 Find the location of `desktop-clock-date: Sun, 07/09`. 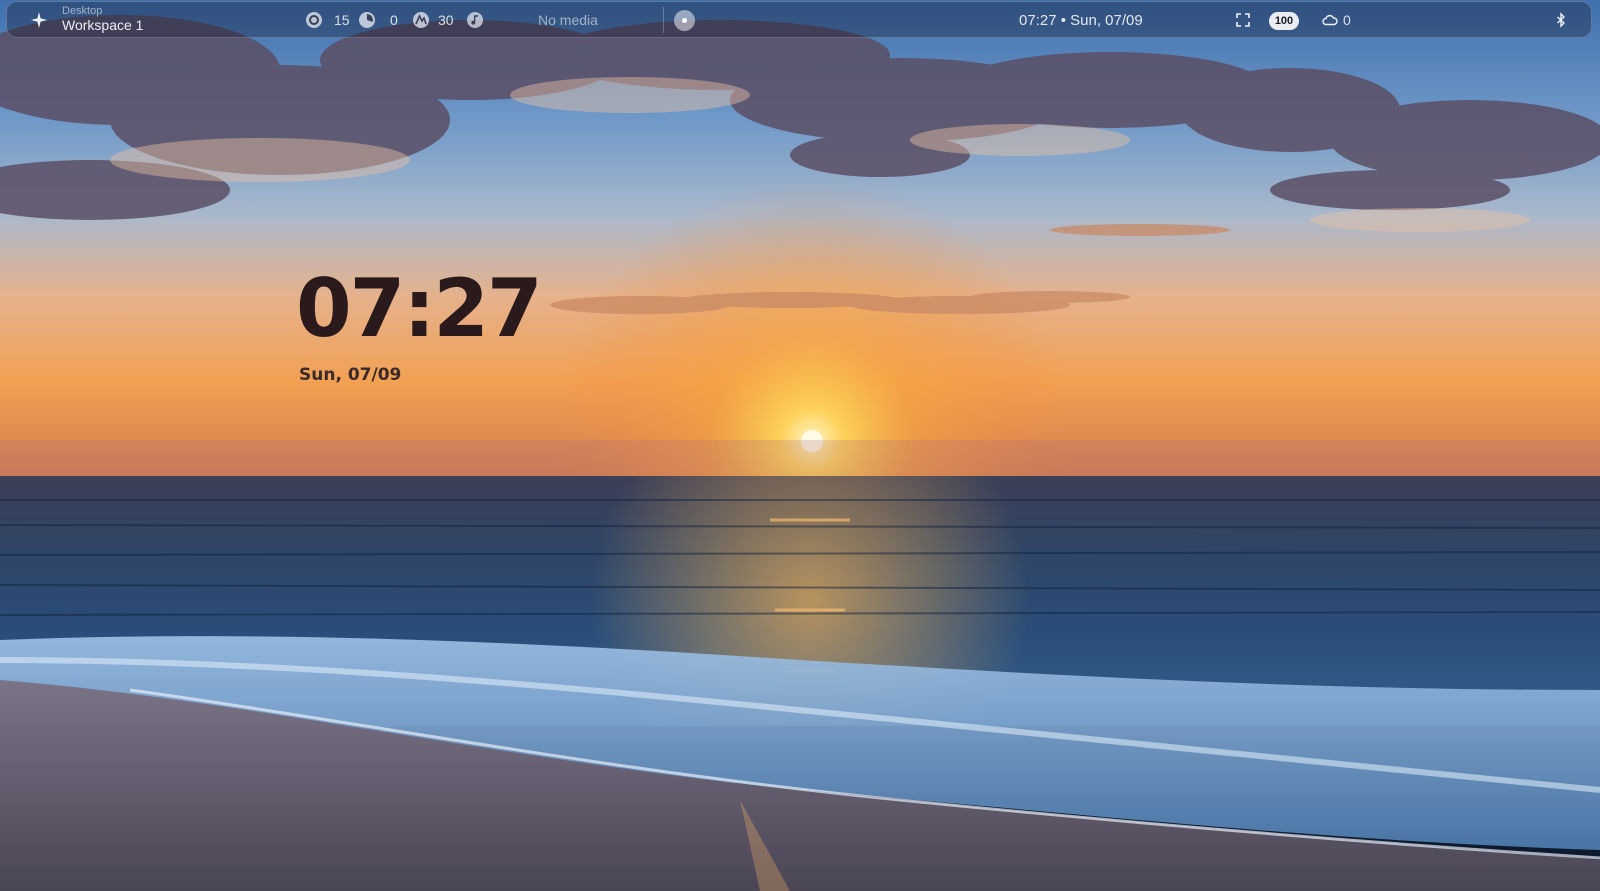

desktop-clock-date: Sun, 07/09 is located at coordinates (350, 375).